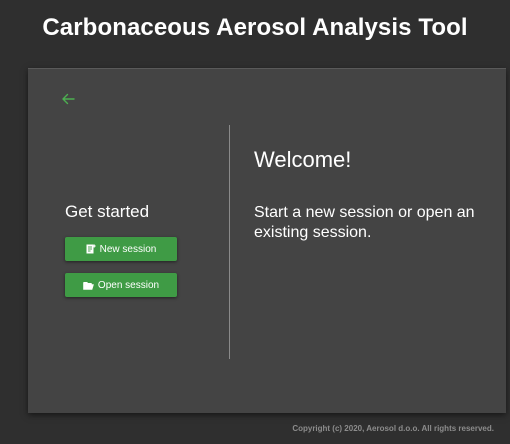 This screenshot has width=510, height=444. What do you see at coordinates (255, 27) in the screenshot?
I see `app-title: Carbonaceous Aerosol Analysis Tool` at bounding box center [255, 27].